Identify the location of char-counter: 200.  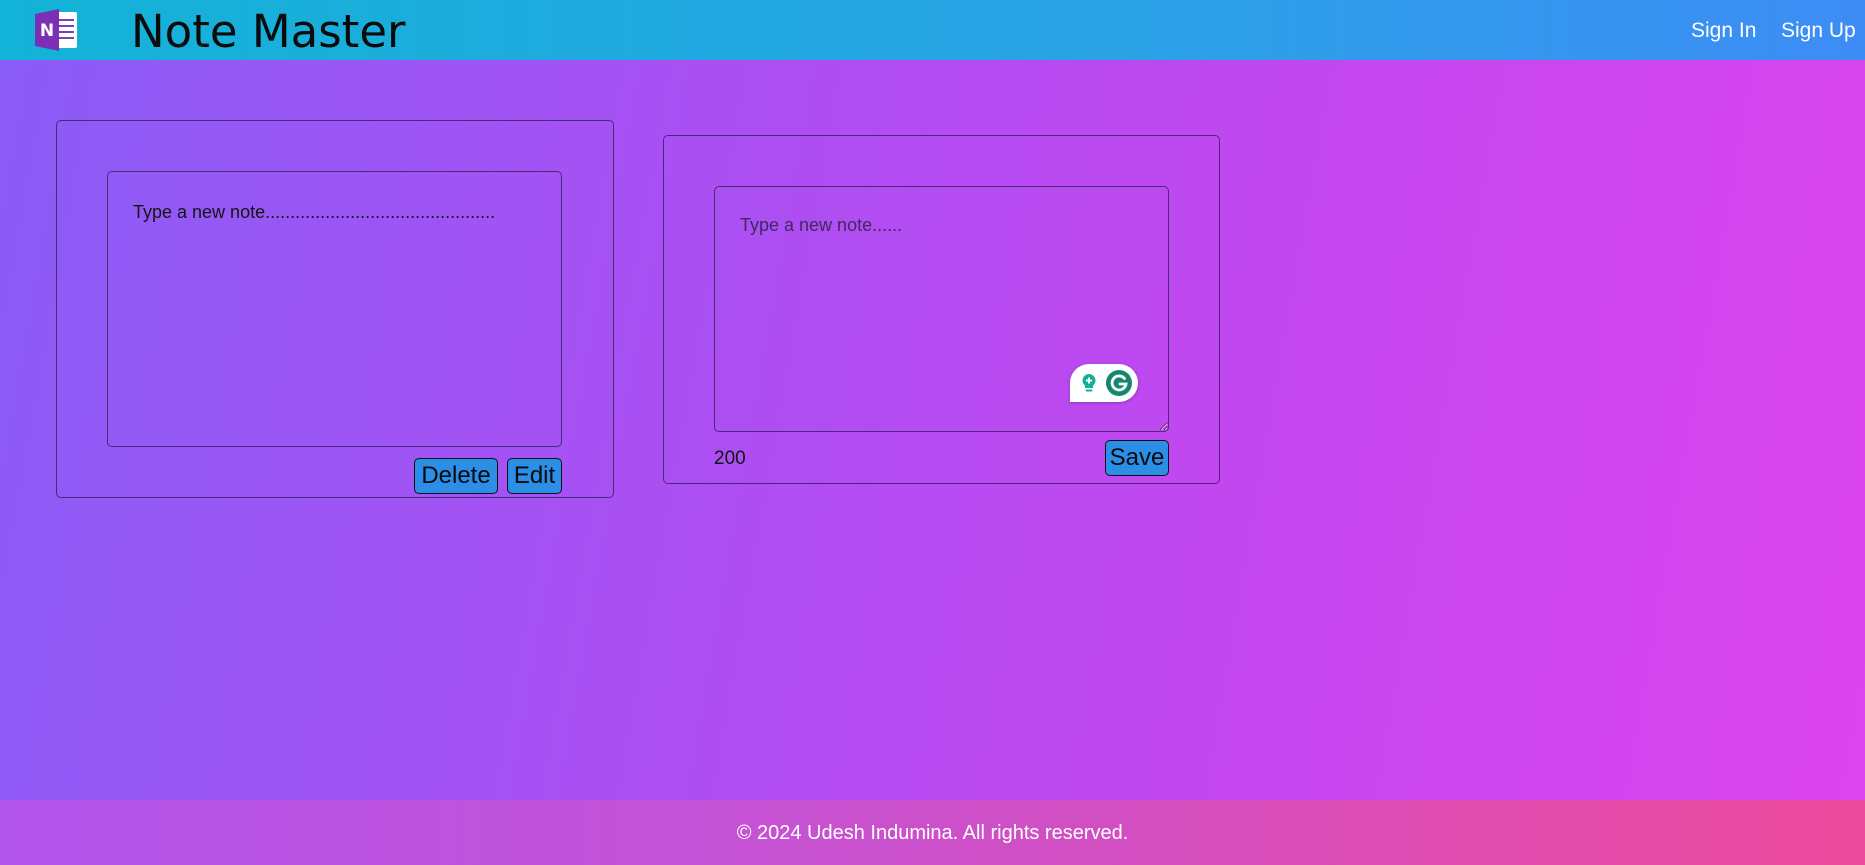
(730, 458).